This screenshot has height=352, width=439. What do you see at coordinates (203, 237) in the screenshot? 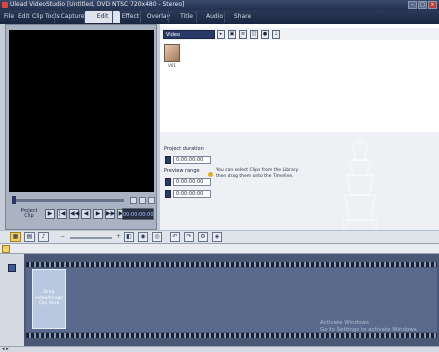
I see `track-manager-icon: ⚙` at bounding box center [203, 237].